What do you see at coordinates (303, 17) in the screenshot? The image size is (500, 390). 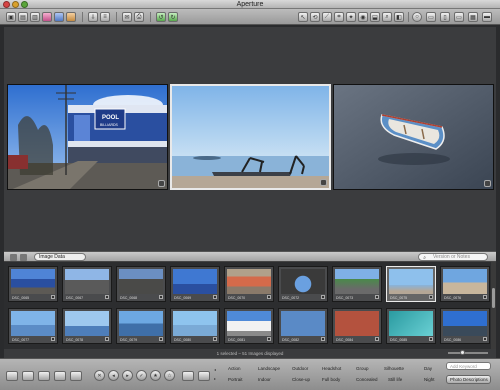 I see `selection-tool-icon: ↖` at bounding box center [303, 17].